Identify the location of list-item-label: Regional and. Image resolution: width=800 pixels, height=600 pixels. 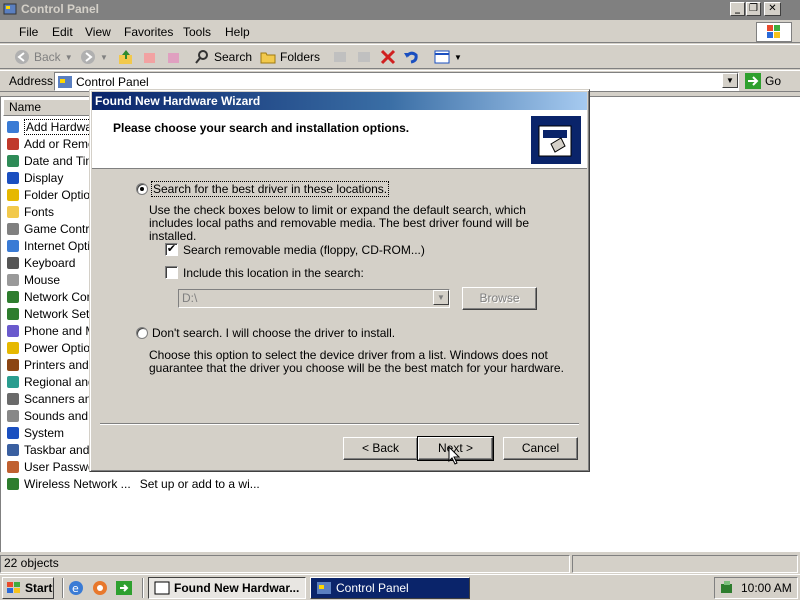
(59, 381).